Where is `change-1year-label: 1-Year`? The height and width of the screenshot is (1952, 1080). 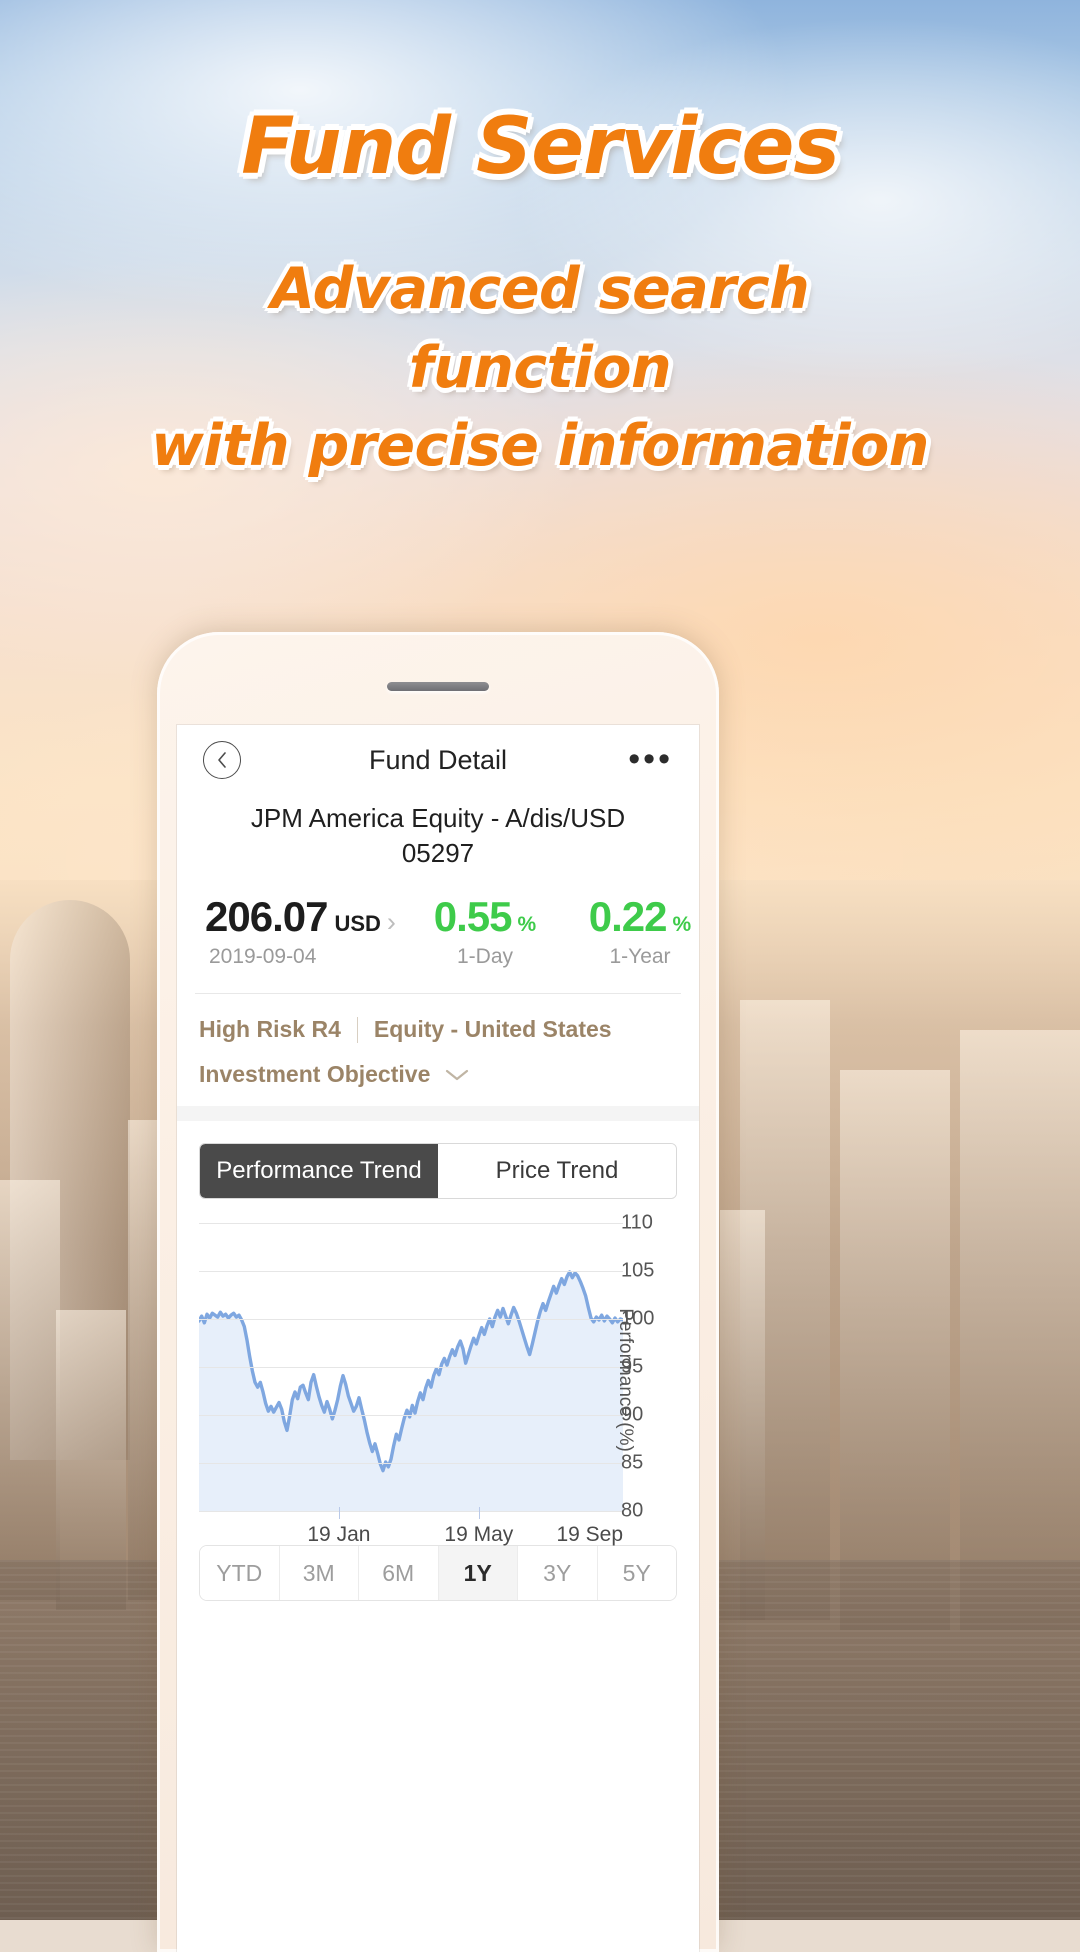 change-1year-label: 1-Year is located at coordinates (640, 957).